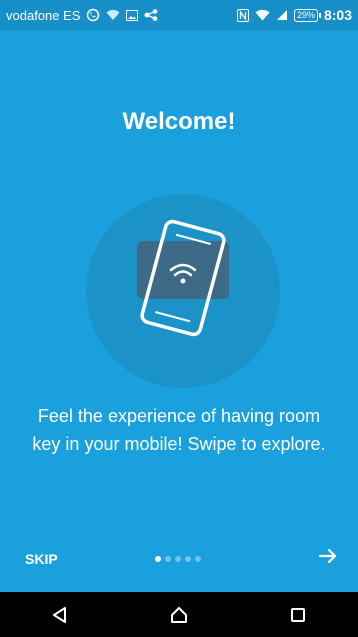 The image size is (358, 637). I want to click on recents-button, so click(298, 615).